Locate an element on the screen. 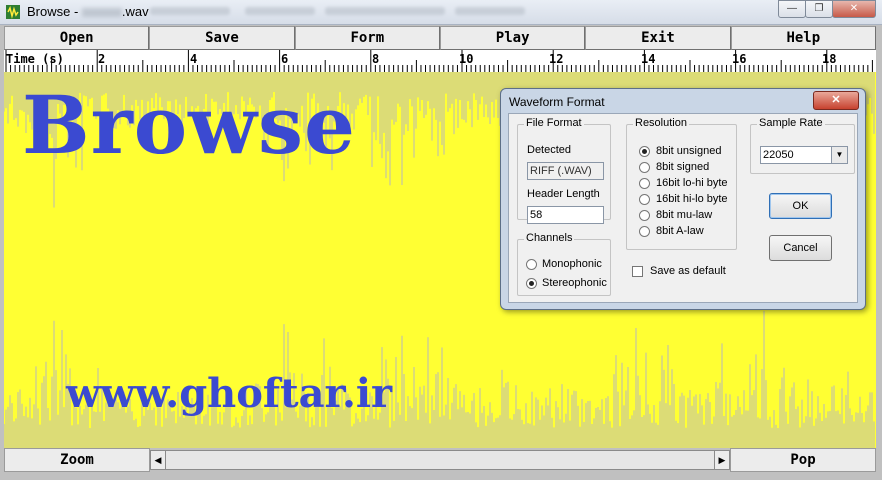 The width and height of the screenshot is (882, 480). ruler-tick-label: 10 is located at coordinates (466, 59).